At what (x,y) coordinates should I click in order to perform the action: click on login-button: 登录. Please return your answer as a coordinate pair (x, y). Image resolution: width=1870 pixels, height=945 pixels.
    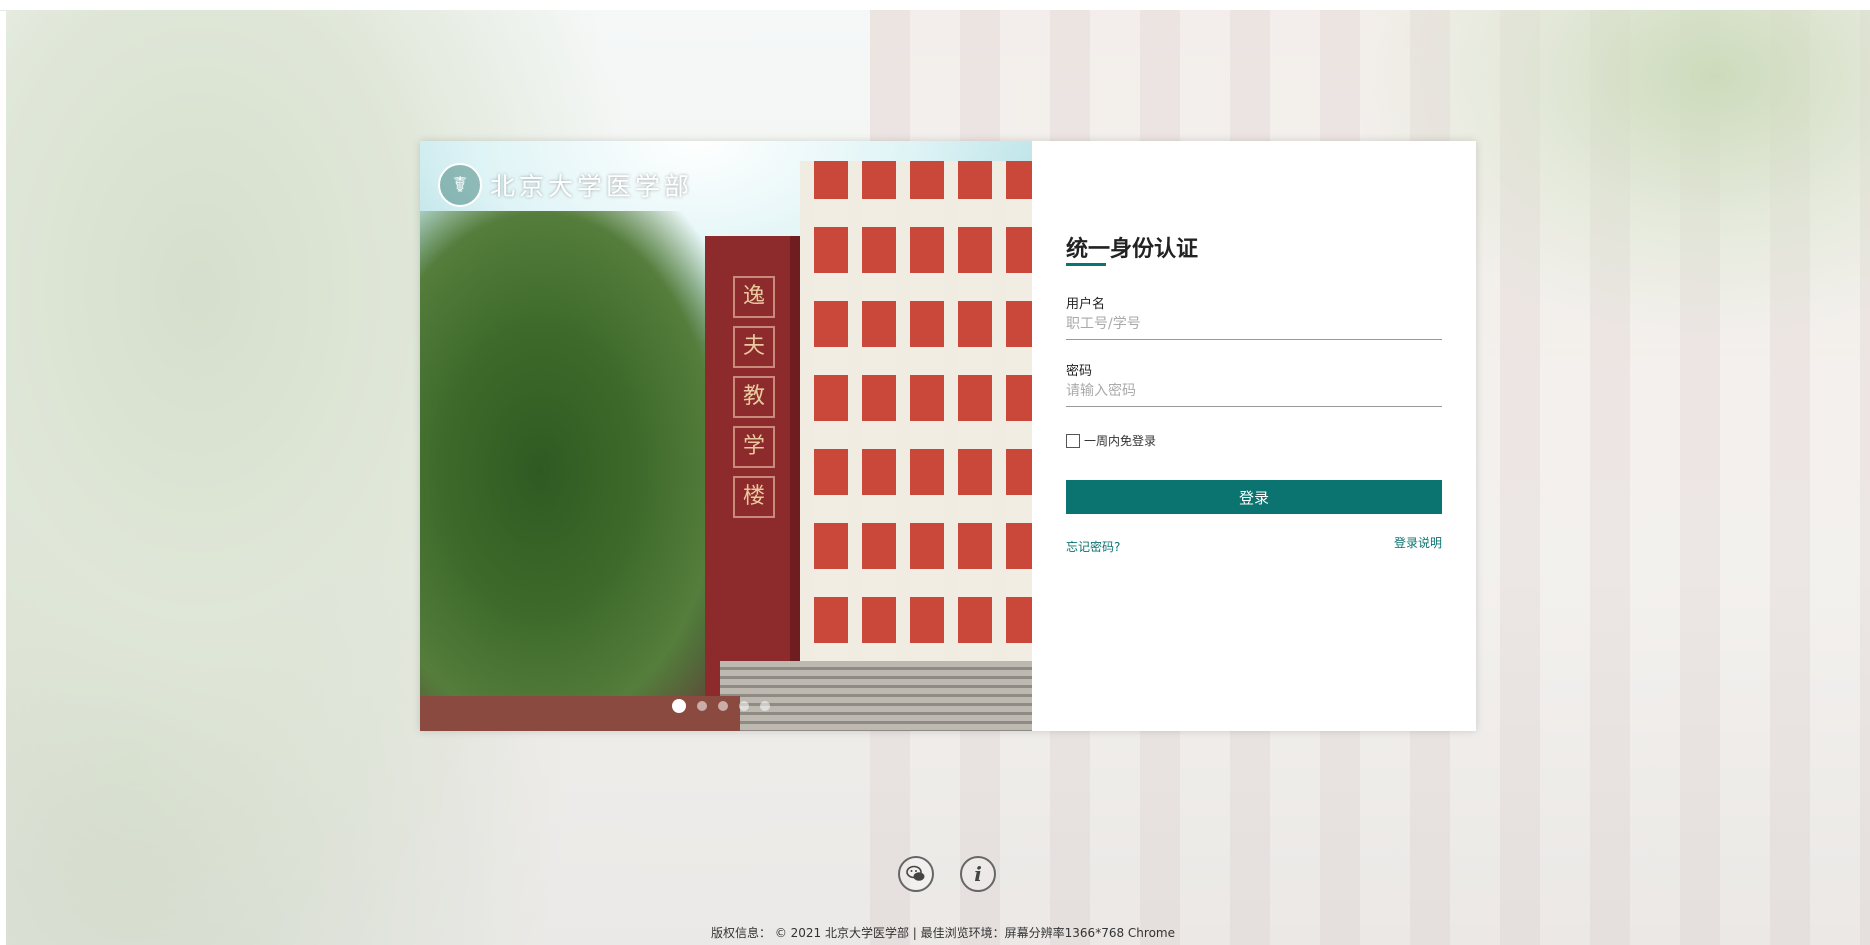
    Looking at the image, I should click on (1254, 497).